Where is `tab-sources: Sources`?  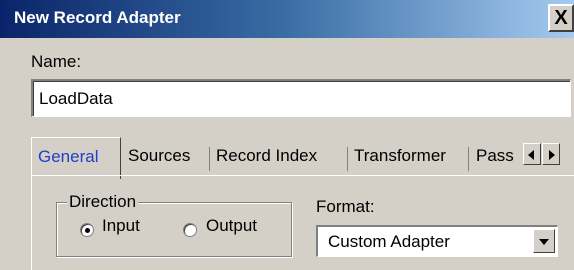 tab-sources: Sources is located at coordinates (168, 158).